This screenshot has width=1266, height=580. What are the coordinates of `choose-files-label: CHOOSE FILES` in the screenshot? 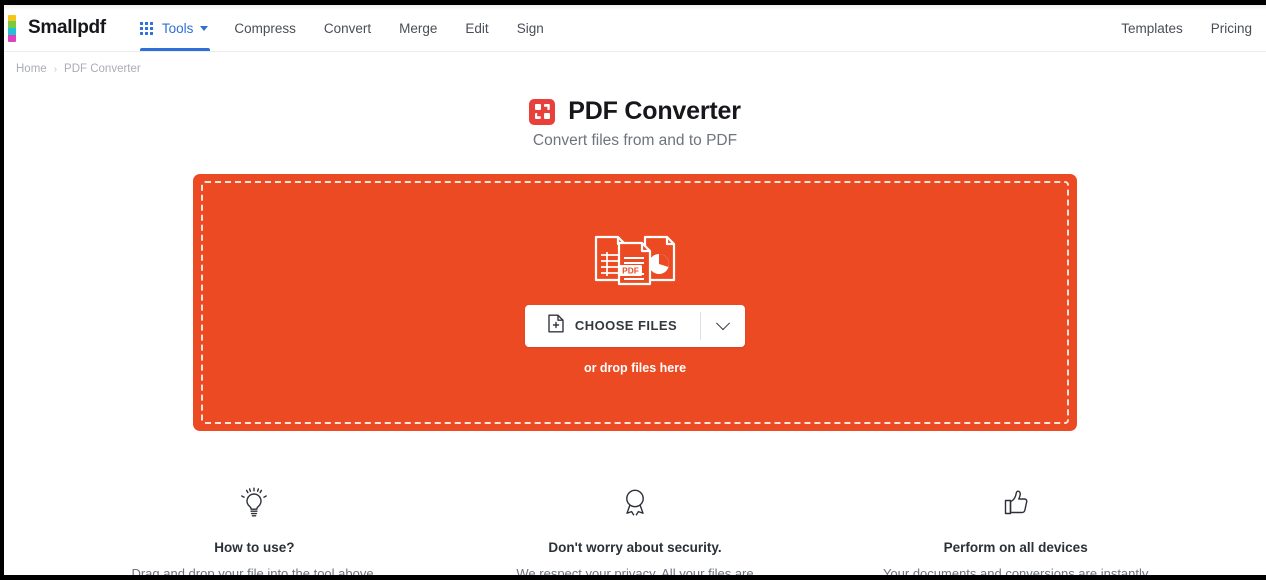 It's located at (626, 325).